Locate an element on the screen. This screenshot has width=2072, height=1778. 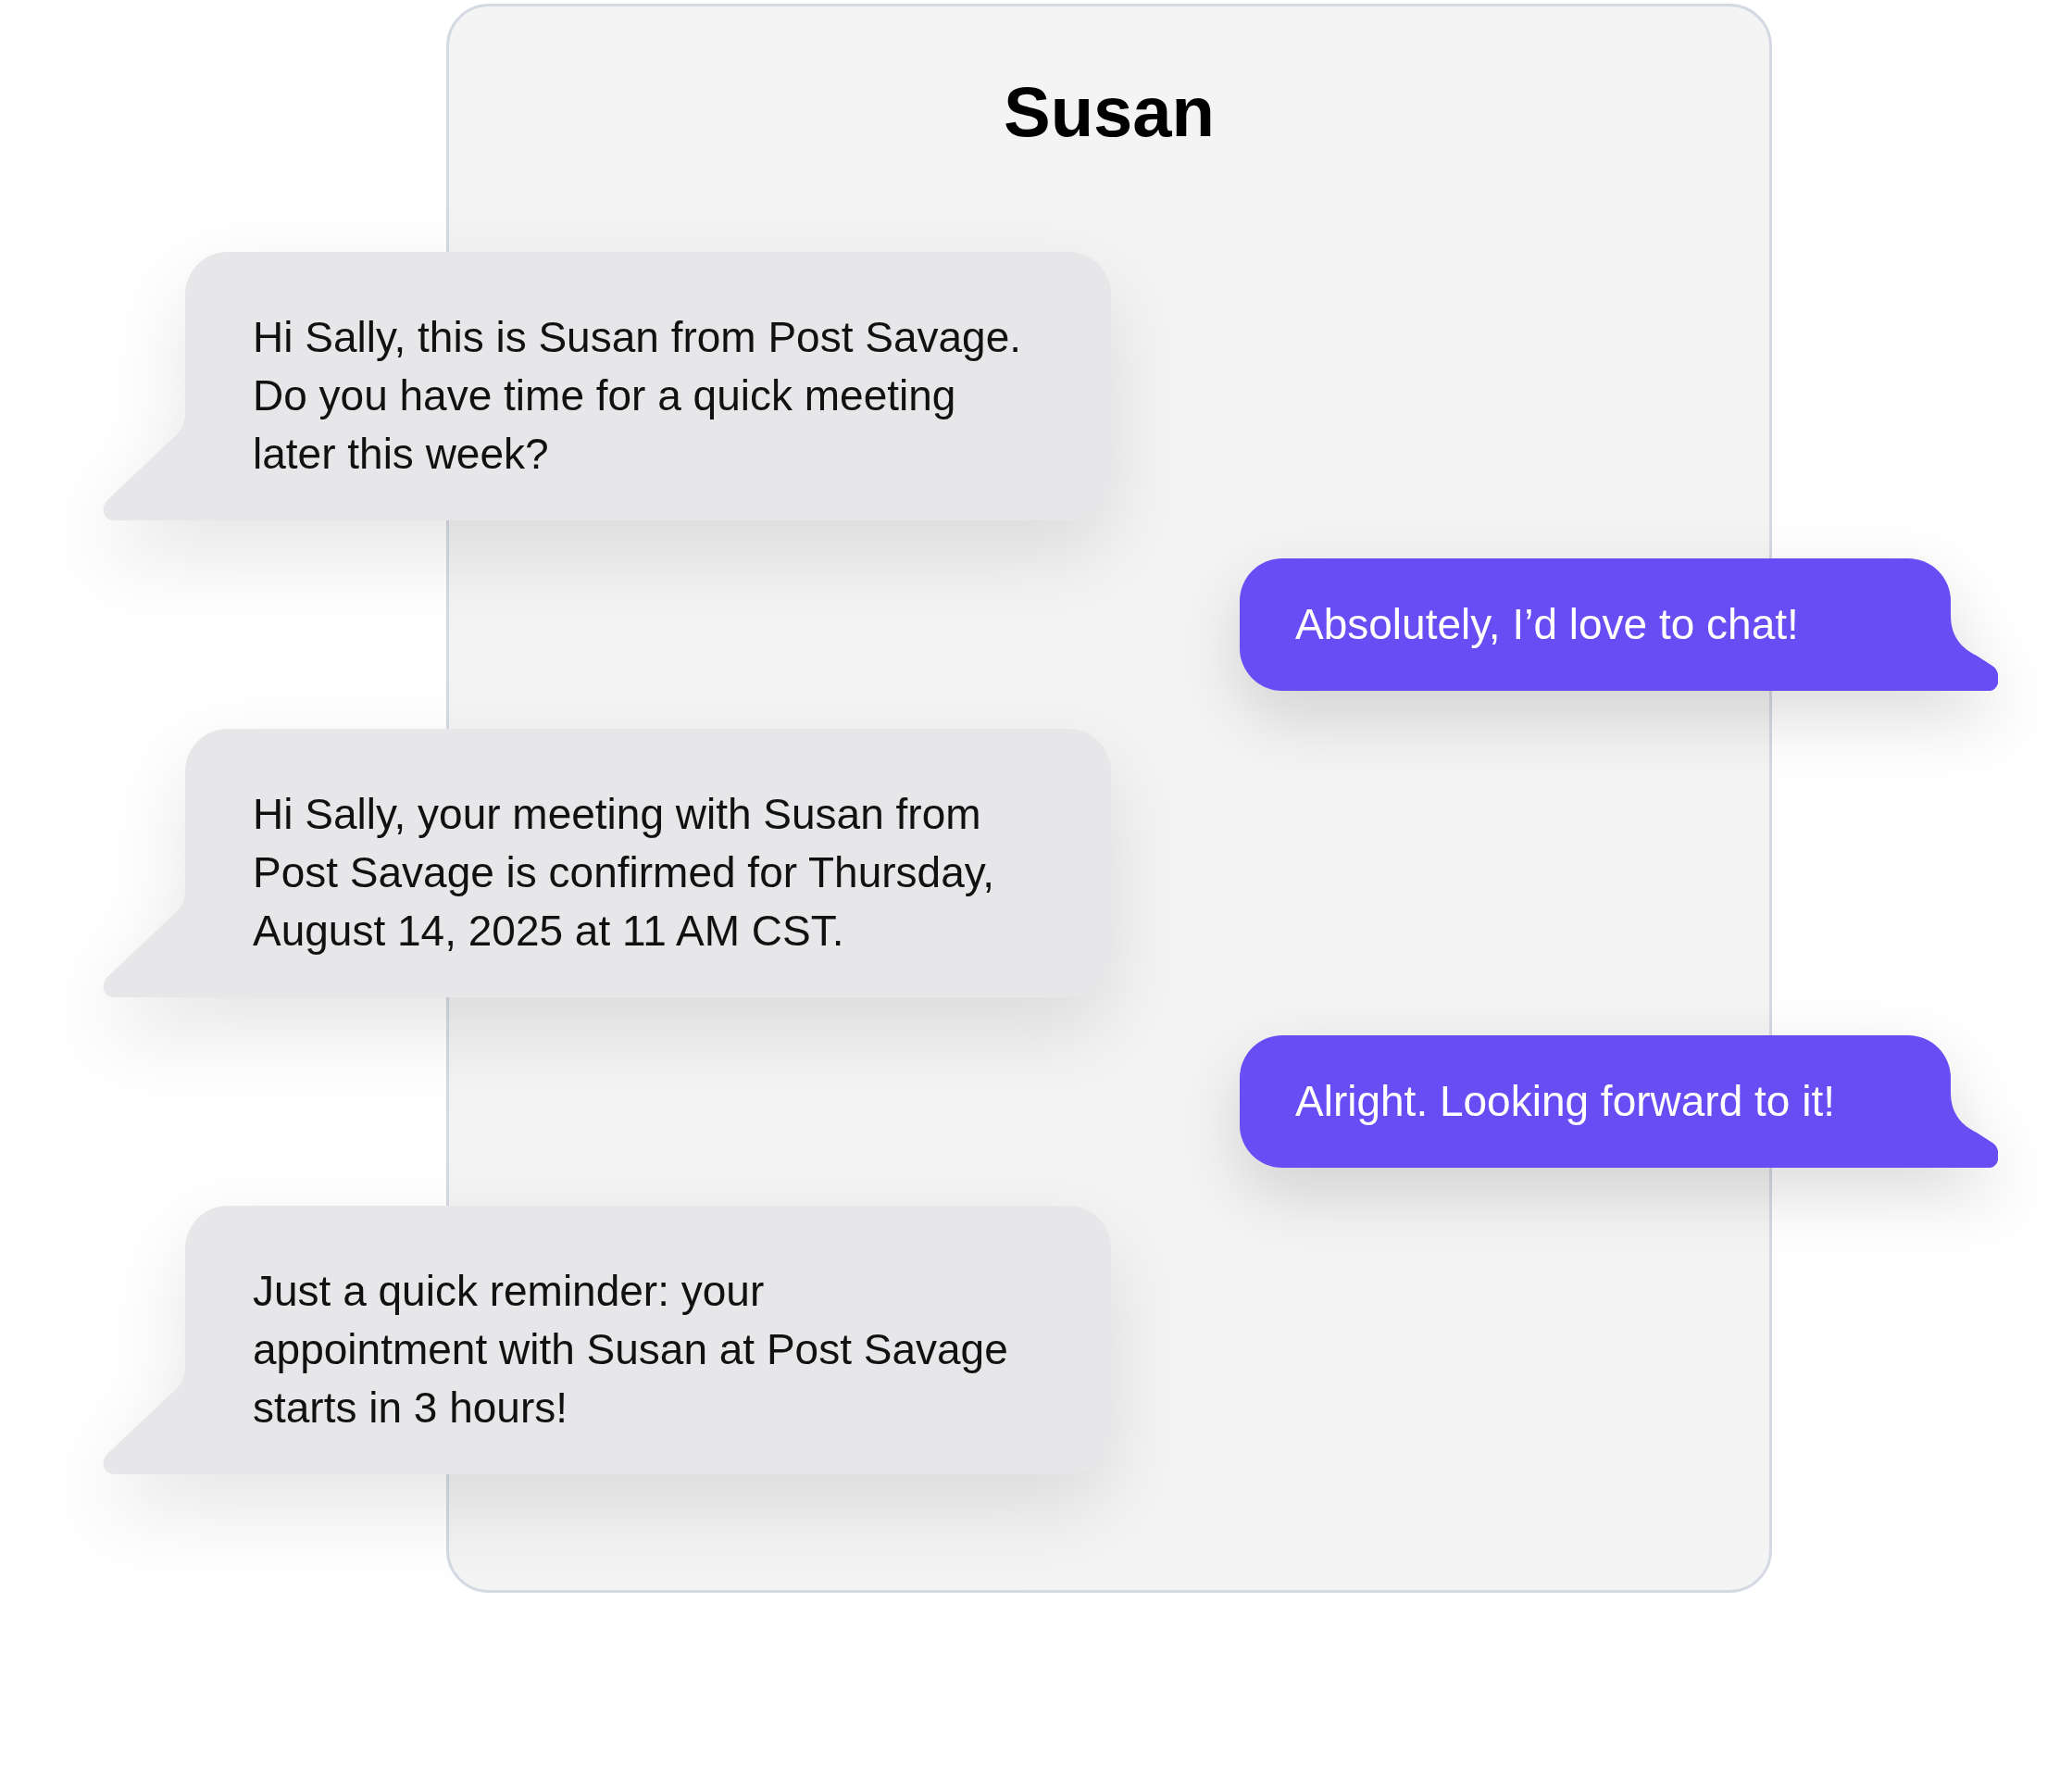
message-text: Hi Sally, your meeting with Susan from Post Savage is confirmed for Thursday, August 14, 2025 at 11 AM CST. is located at coordinates (624, 873).